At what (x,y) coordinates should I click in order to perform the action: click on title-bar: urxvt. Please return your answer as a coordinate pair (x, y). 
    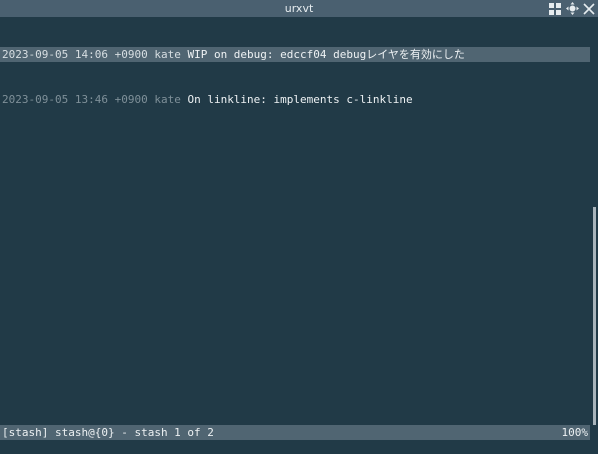
    Looking at the image, I should click on (299, 8).